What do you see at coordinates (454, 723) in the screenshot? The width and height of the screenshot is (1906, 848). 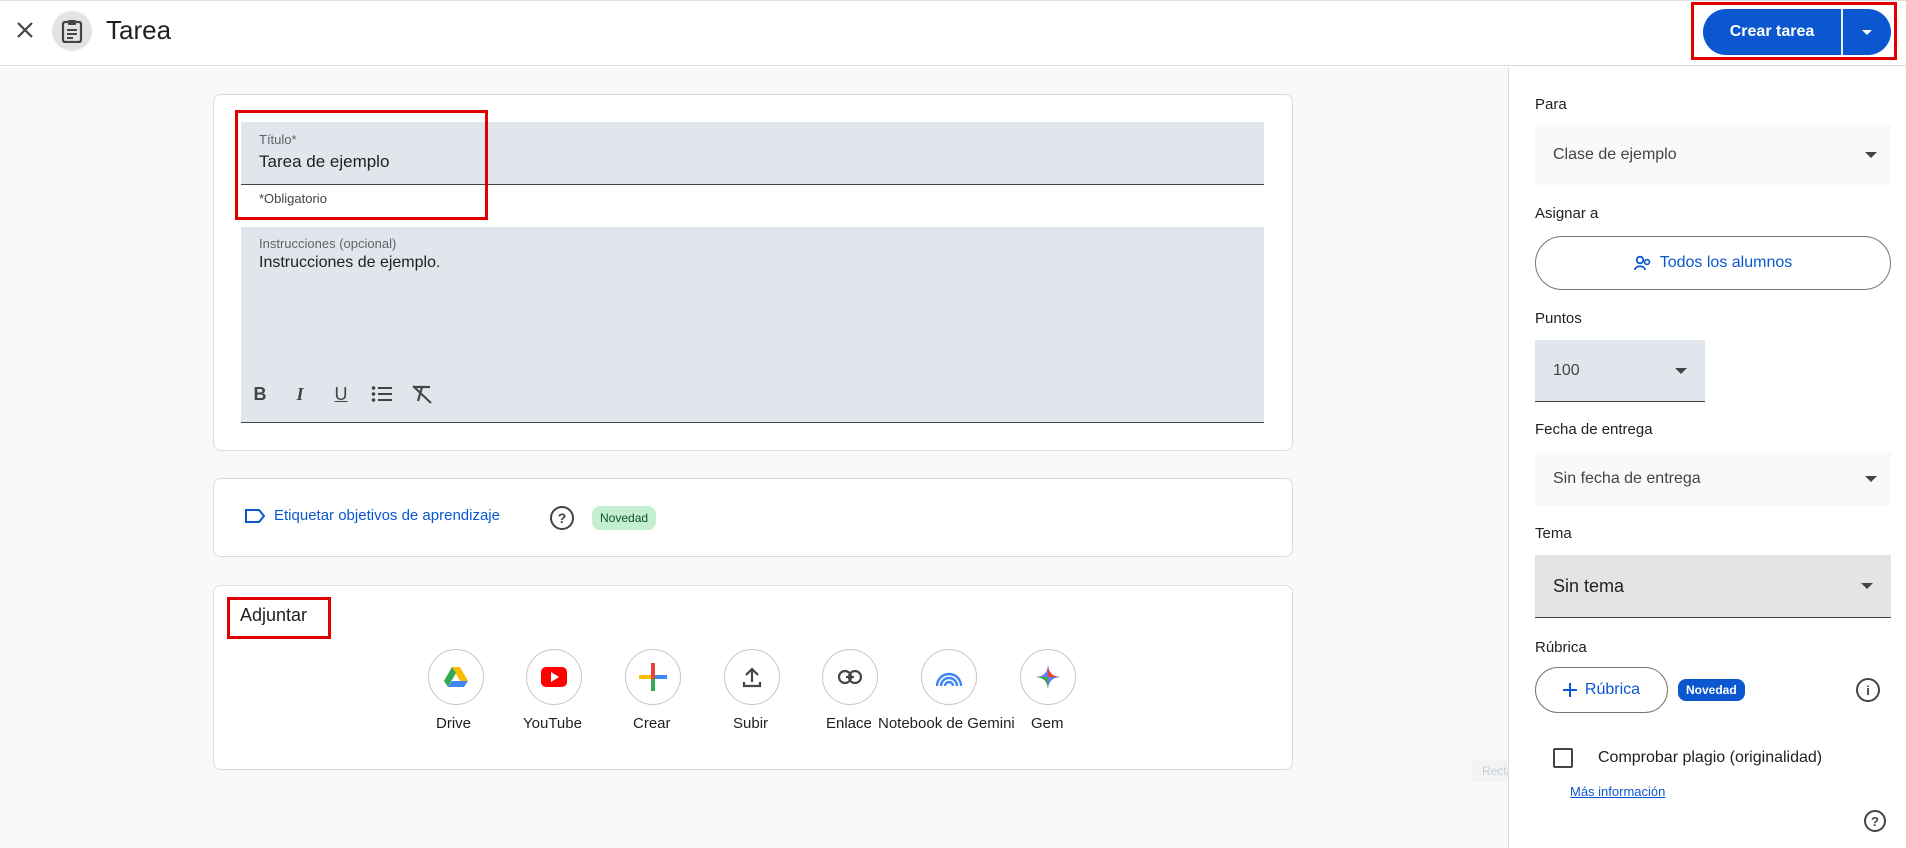 I see `attach-drive-label: Drive` at bounding box center [454, 723].